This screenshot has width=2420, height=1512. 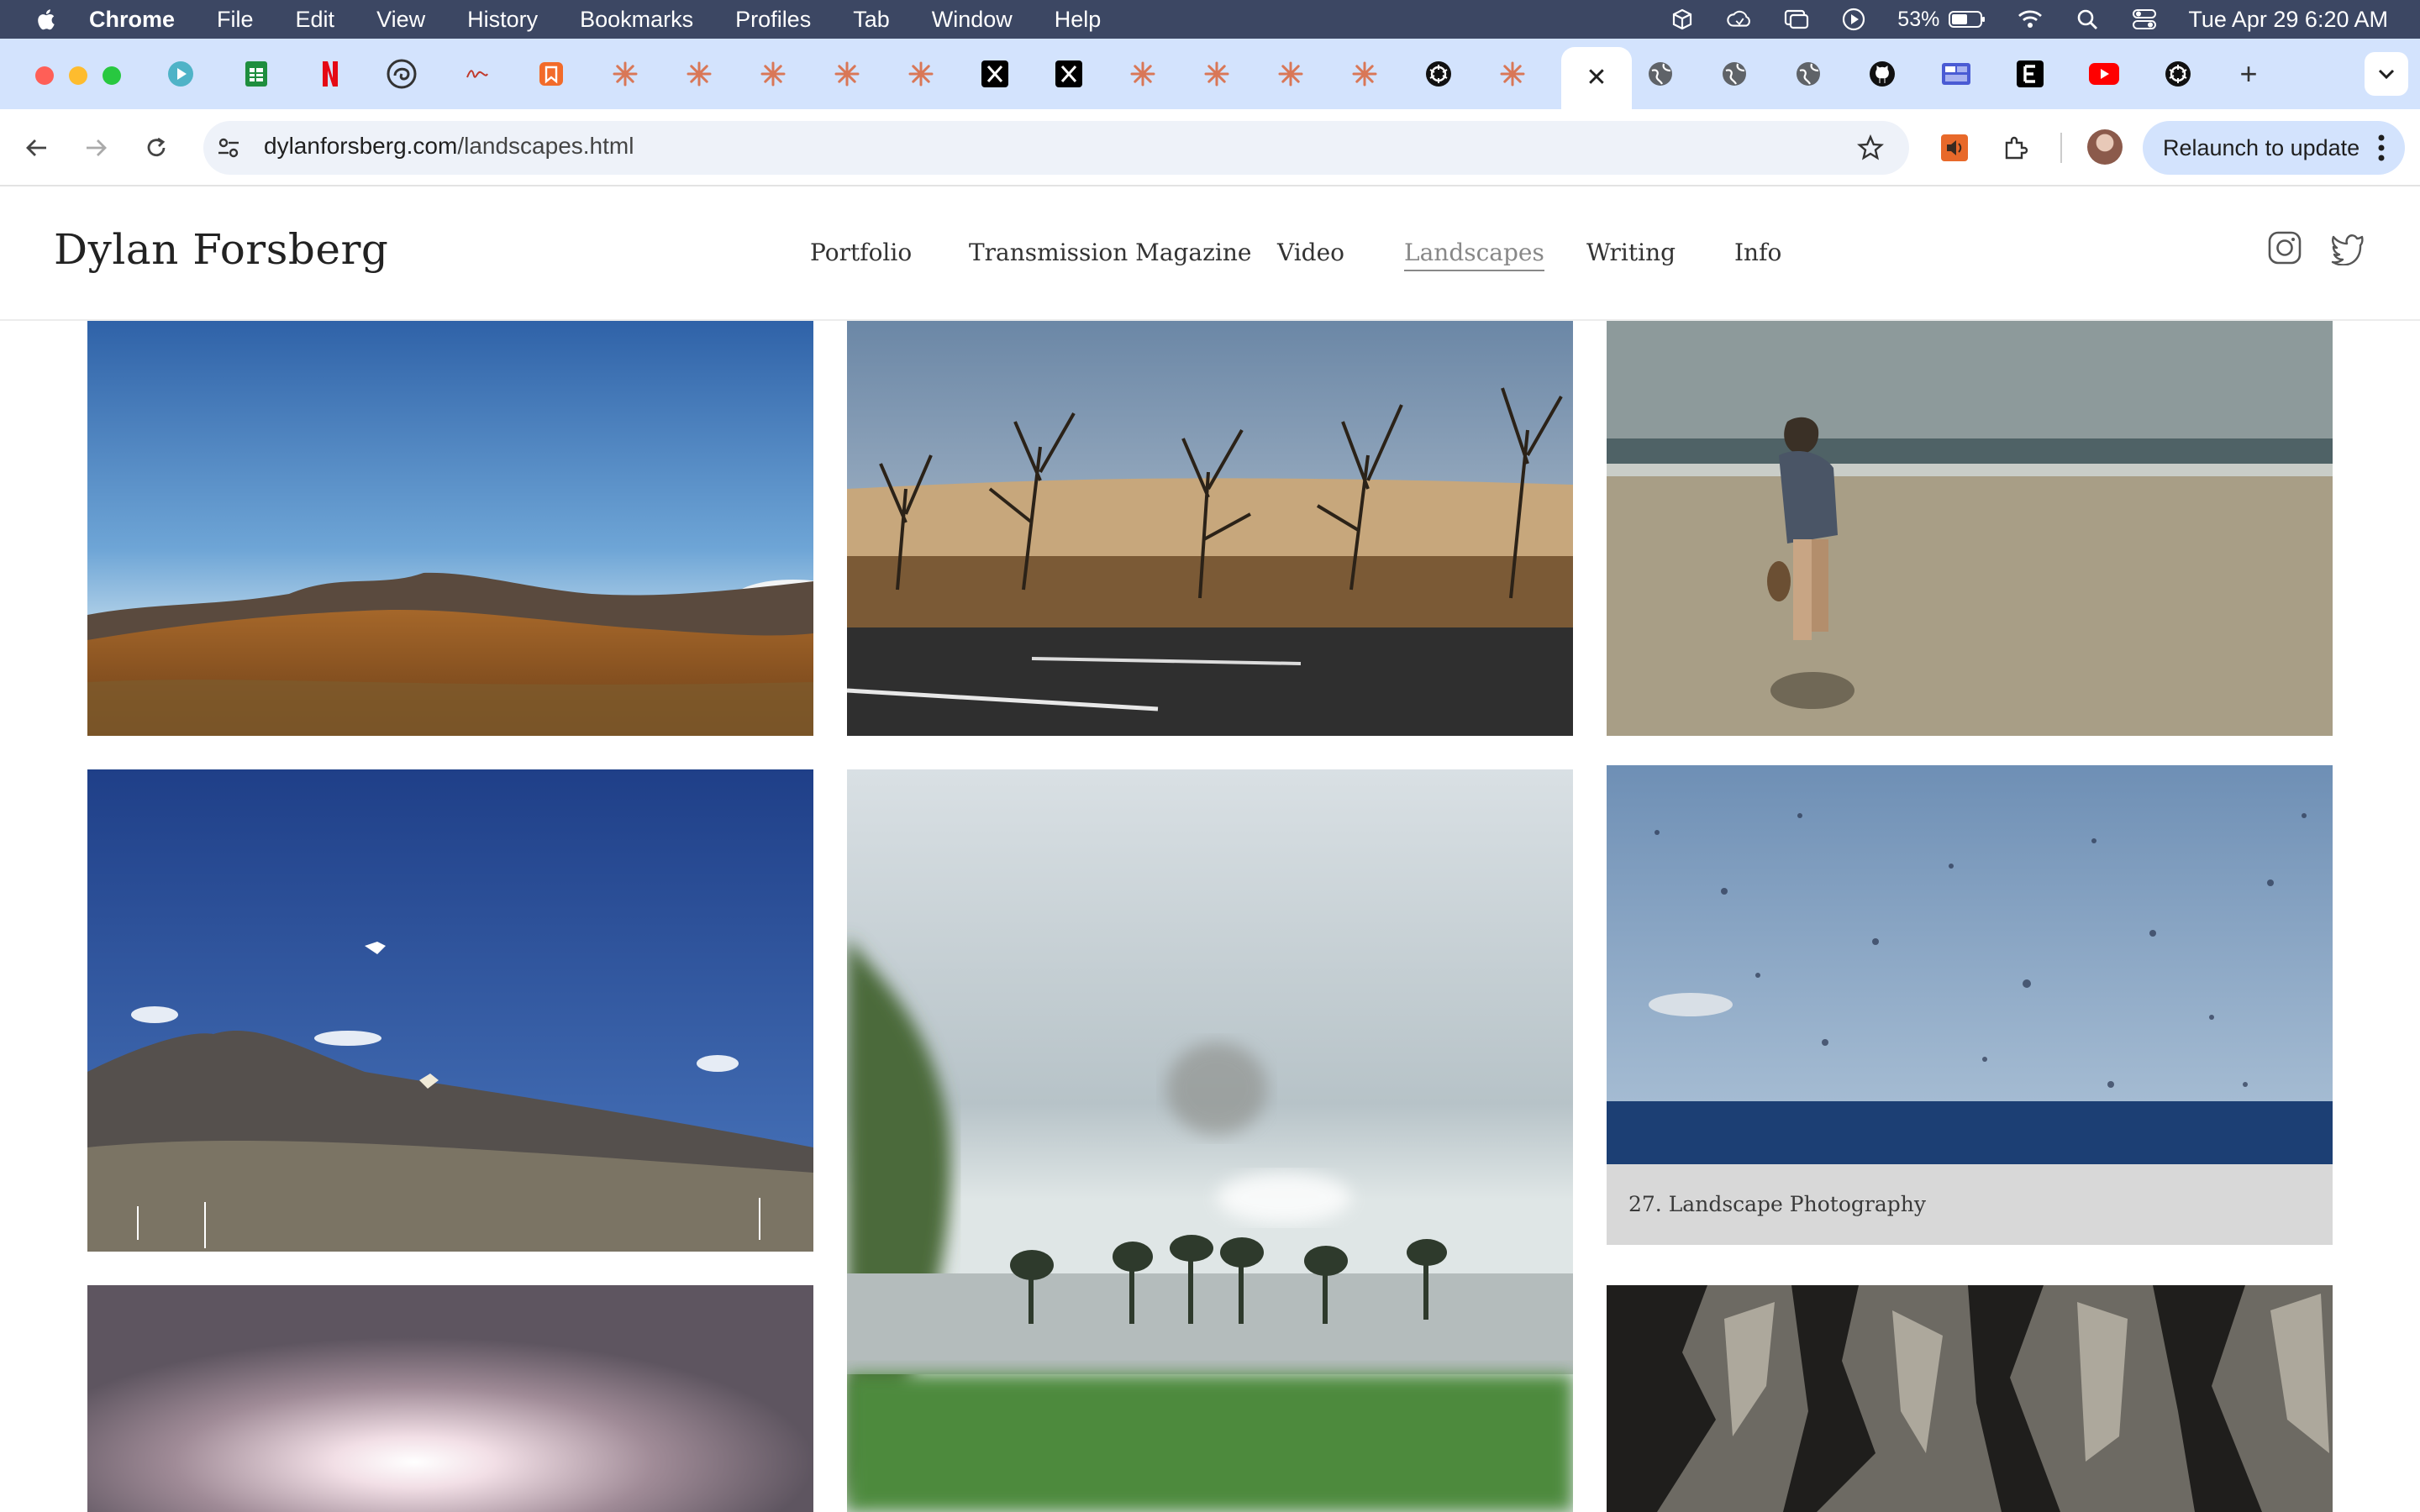 I want to click on nav-writing: Writing, so click(x=1631, y=252).